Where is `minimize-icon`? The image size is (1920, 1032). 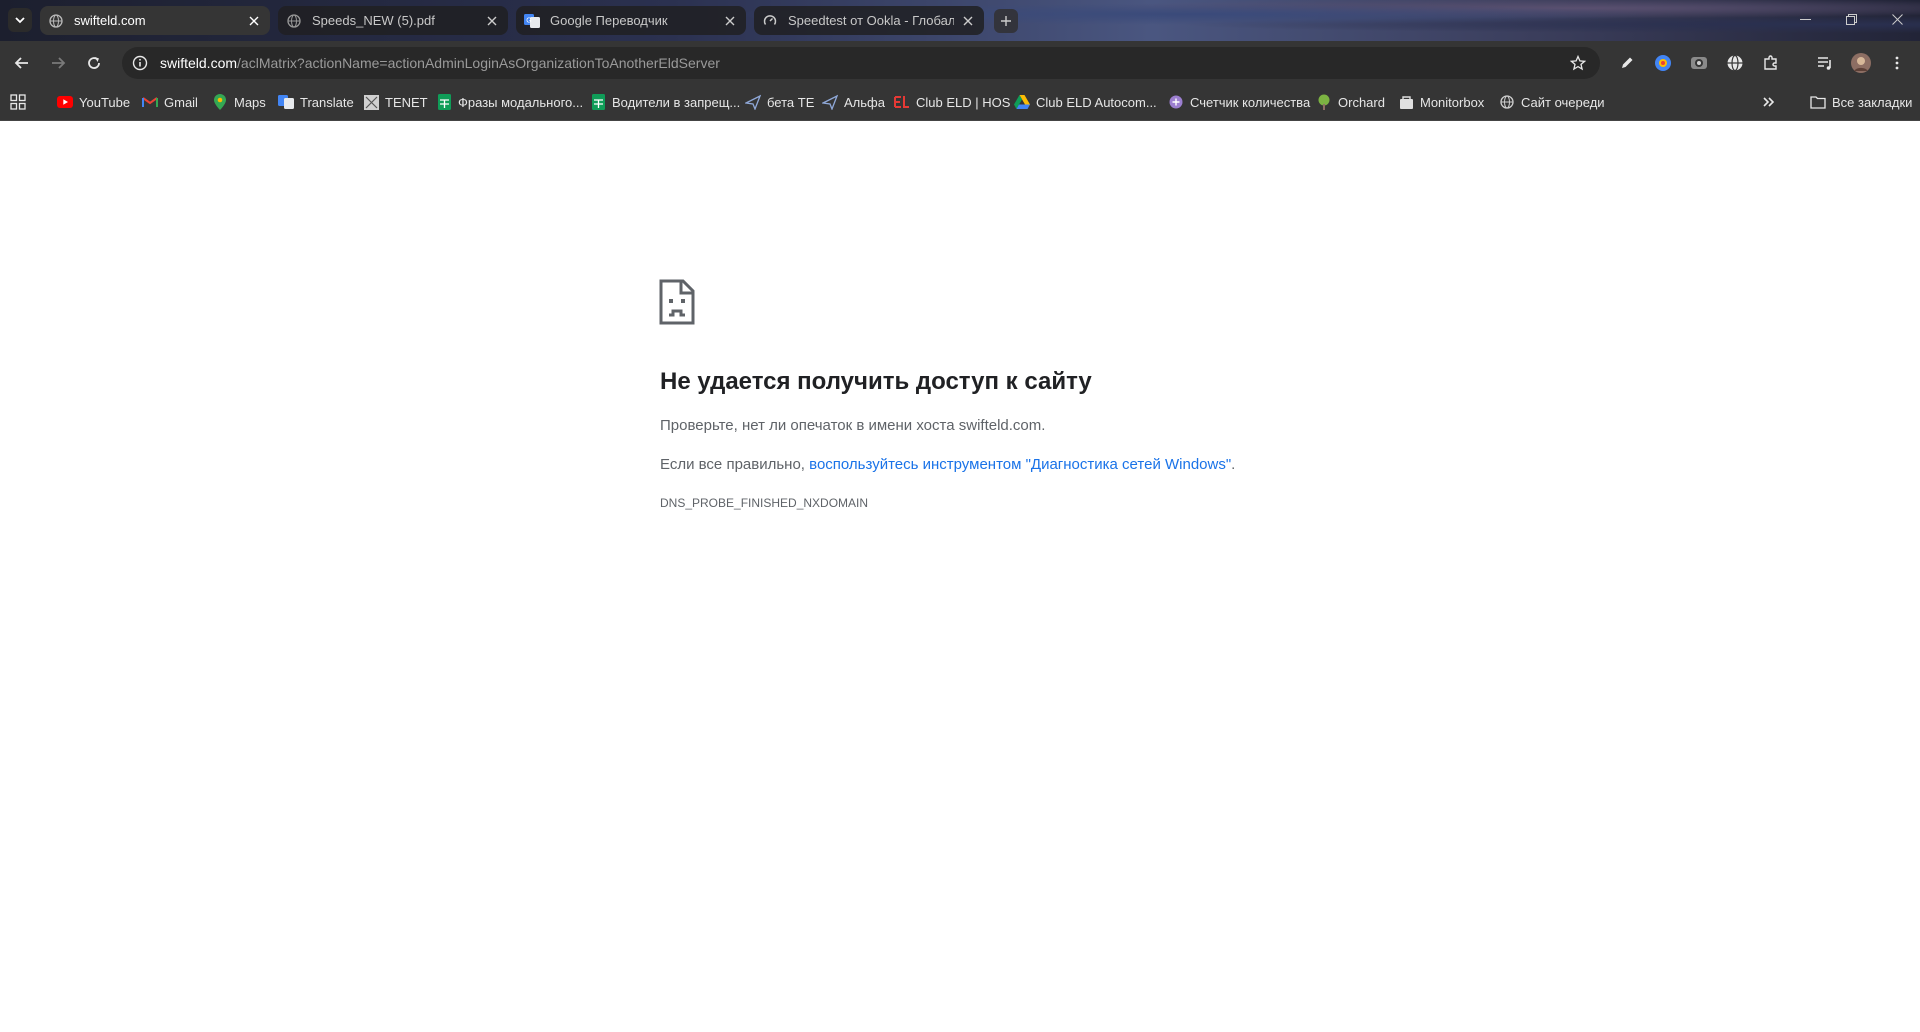 minimize-icon is located at coordinates (1805, 19).